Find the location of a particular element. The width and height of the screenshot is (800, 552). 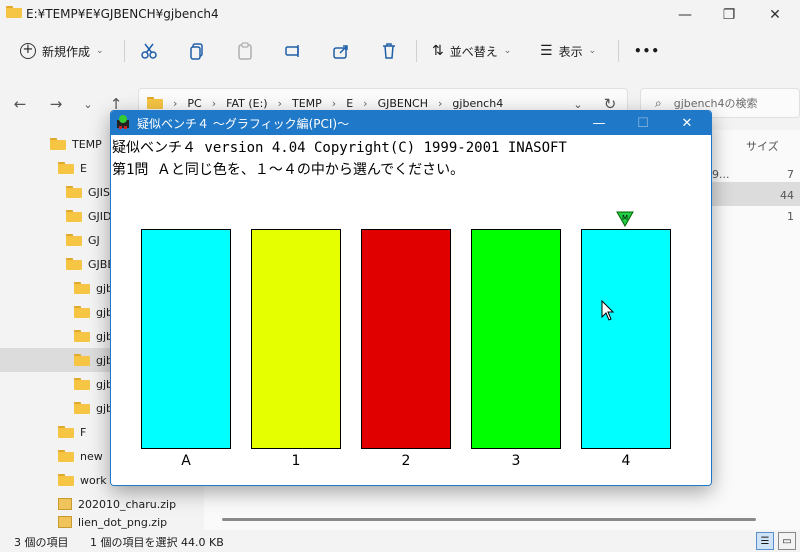

back-arrow-icon: ← is located at coordinates (20, 104).